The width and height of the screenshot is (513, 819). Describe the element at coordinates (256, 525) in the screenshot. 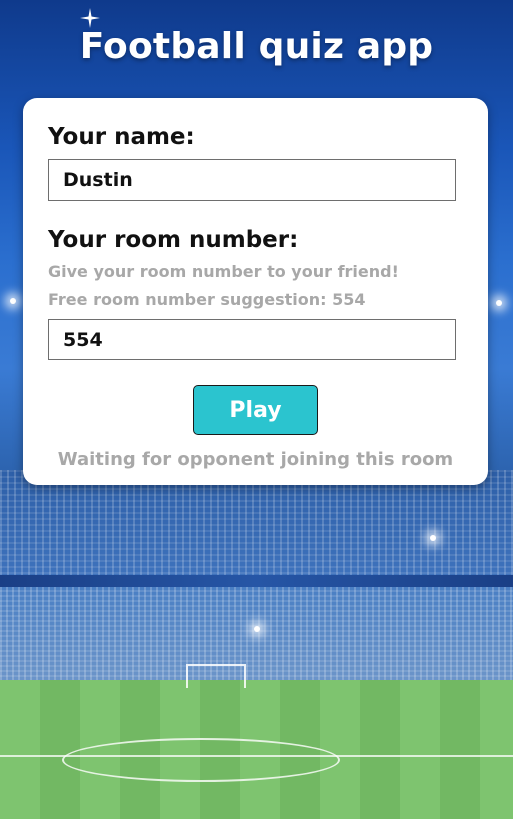

I see `stadium-stands-upper` at that location.